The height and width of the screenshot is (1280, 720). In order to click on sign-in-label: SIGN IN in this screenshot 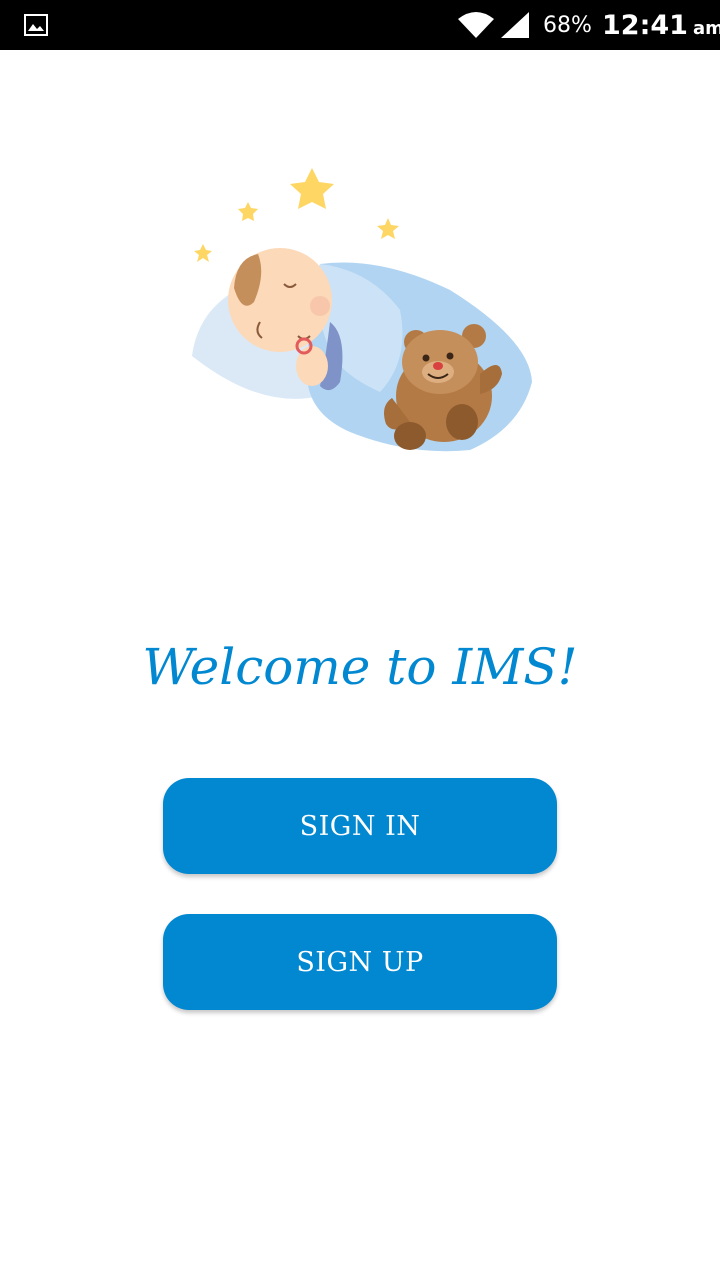, I will do `click(360, 826)`.